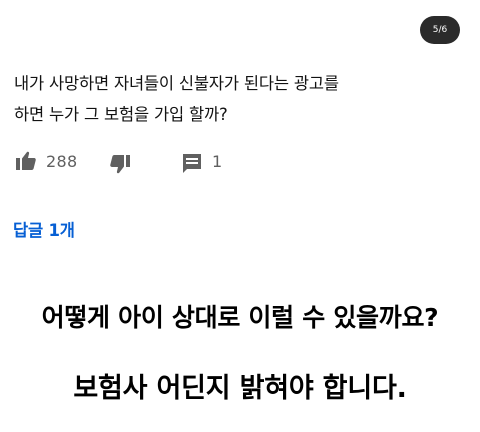 The image size is (480, 432). What do you see at coordinates (234, 163) in the screenshot?
I see `comment-actions: 288 1` at bounding box center [234, 163].